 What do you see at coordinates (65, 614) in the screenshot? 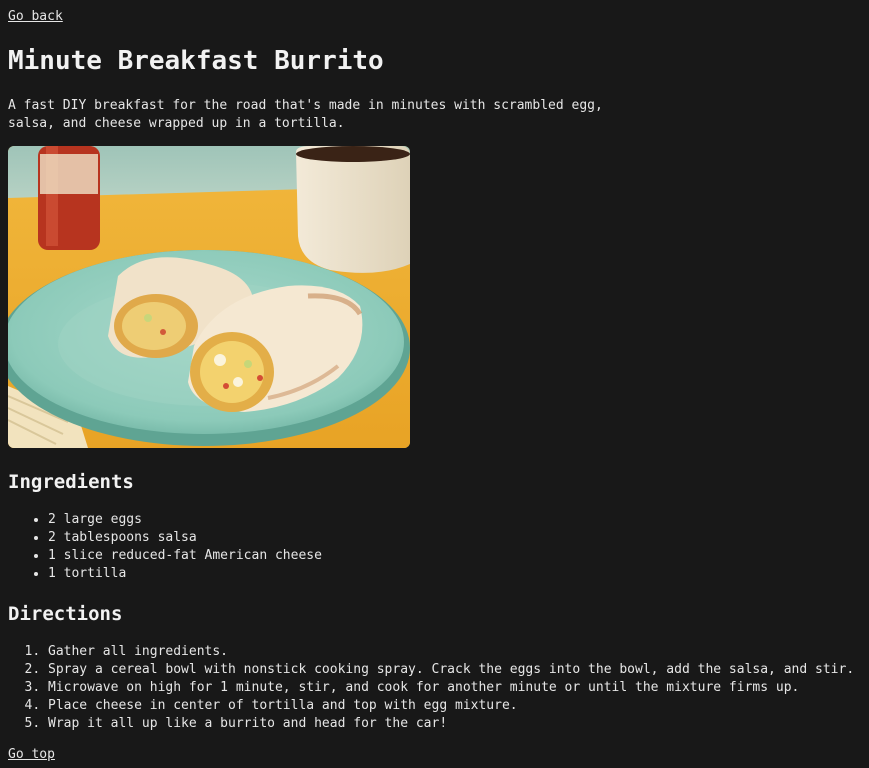
I see `directions-heading: Directions` at bounding box center [65, 614].